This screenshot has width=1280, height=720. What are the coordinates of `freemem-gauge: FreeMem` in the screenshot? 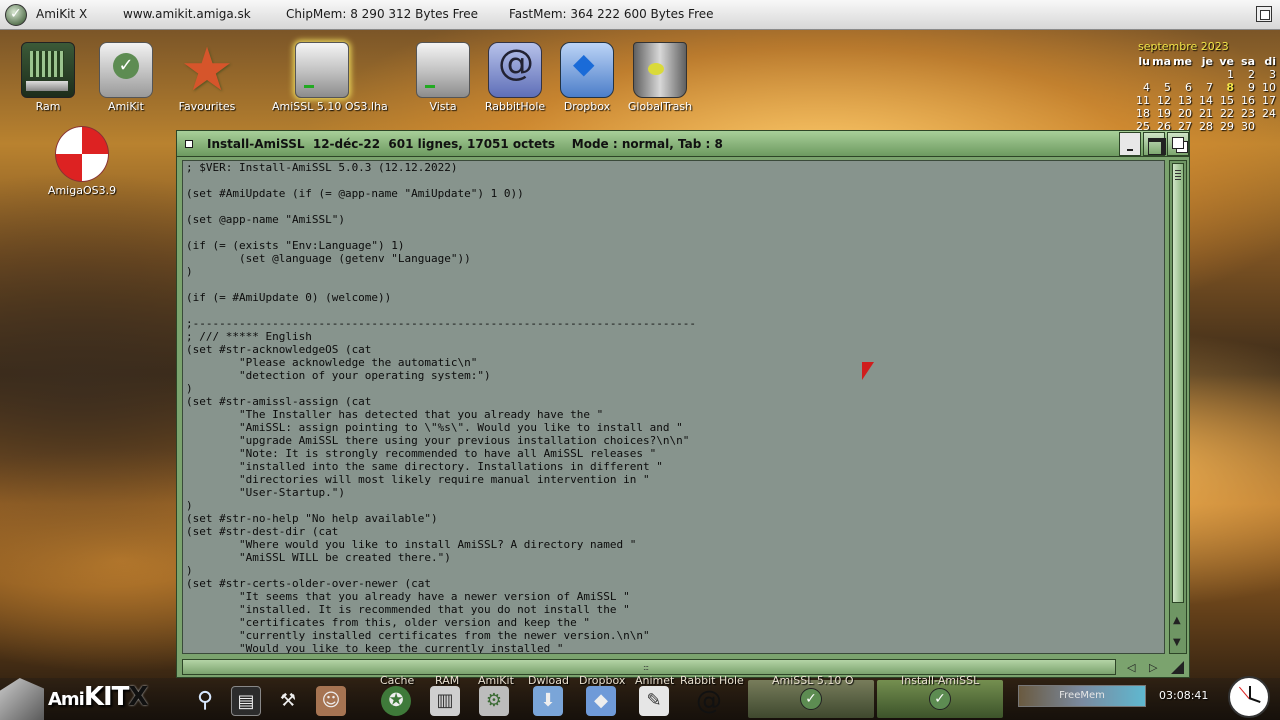 It's located at (1082, 696).